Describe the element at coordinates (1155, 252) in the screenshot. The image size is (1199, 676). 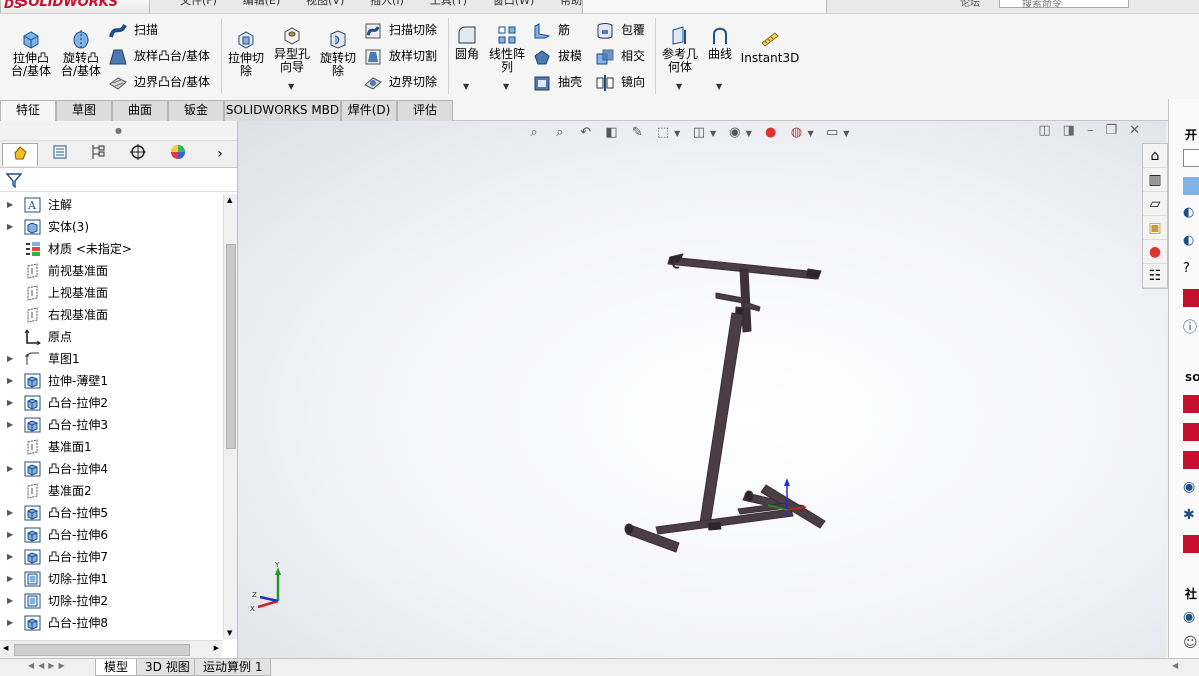
I see `appearances-icon: ●` at that location.